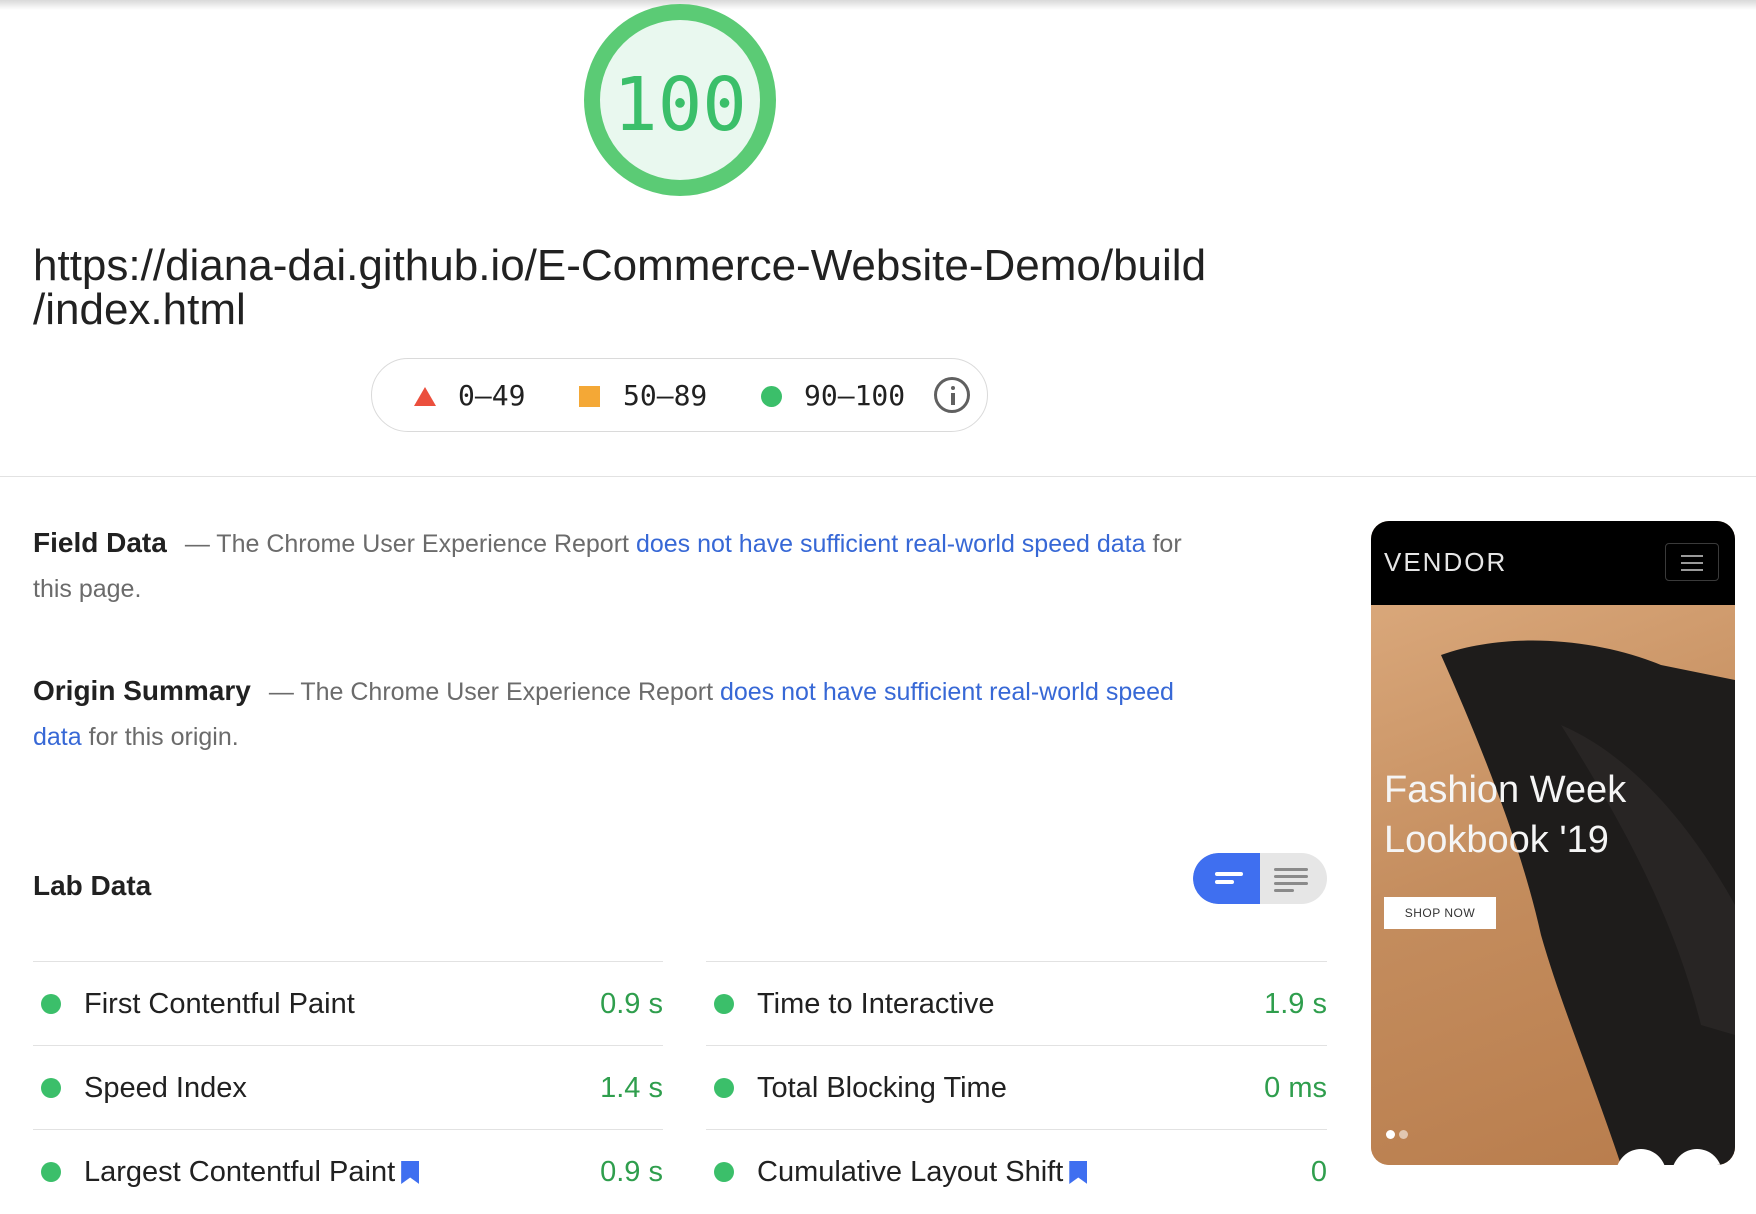 The width and height of the screenshot is (1756, 1214). Describe the element at coordinates (882, 1088) in the screenshot. I see `metric-name: Total Blocking Time` at that location.